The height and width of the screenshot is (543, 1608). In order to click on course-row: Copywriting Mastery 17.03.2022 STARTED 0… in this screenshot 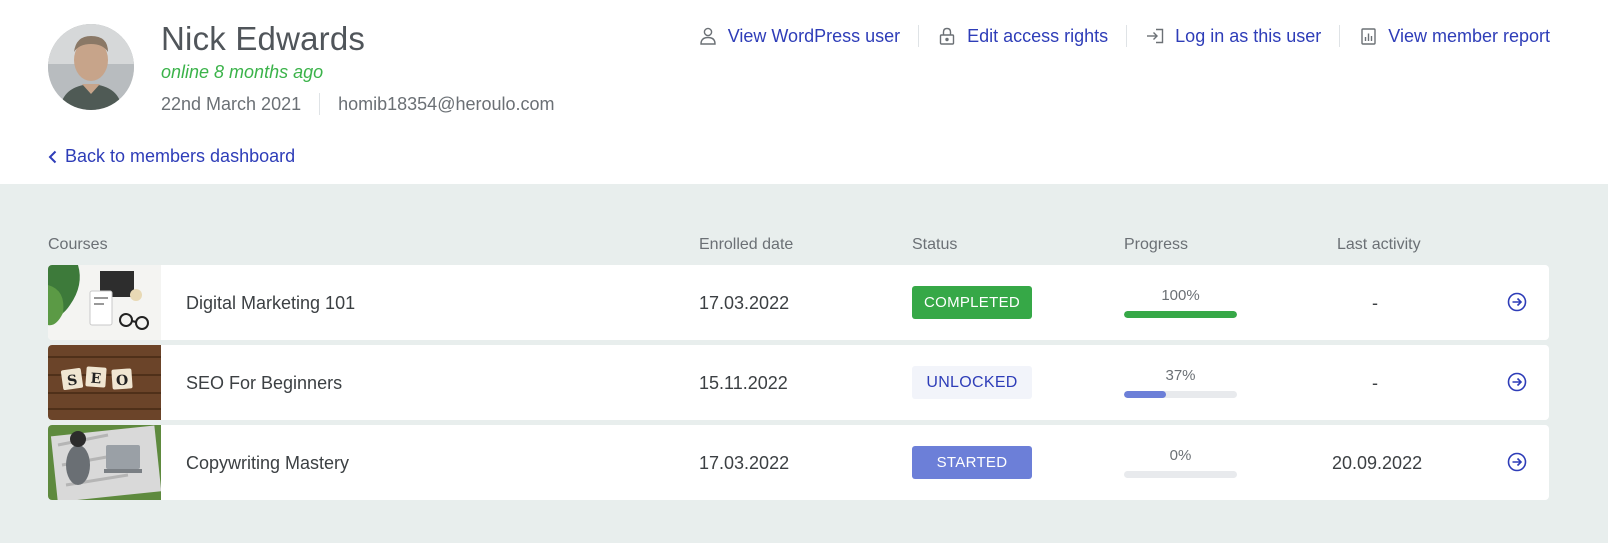, I will do `click(798, 462)`.